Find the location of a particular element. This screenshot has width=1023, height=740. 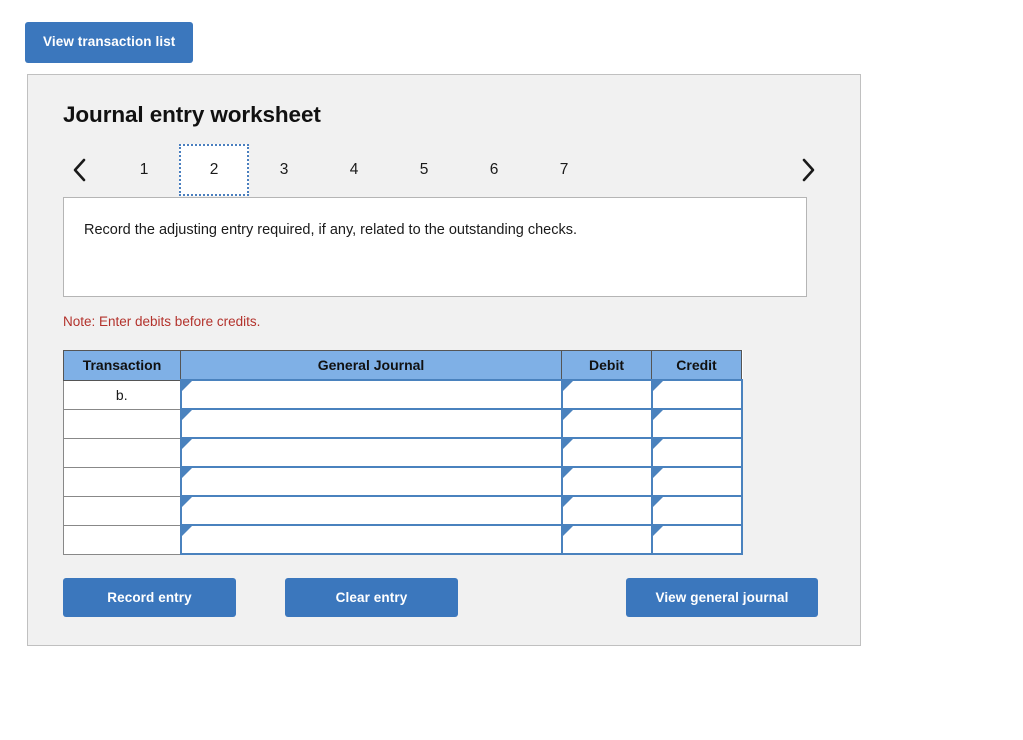

chevron-right-icon is located at coordinates (808, 170).